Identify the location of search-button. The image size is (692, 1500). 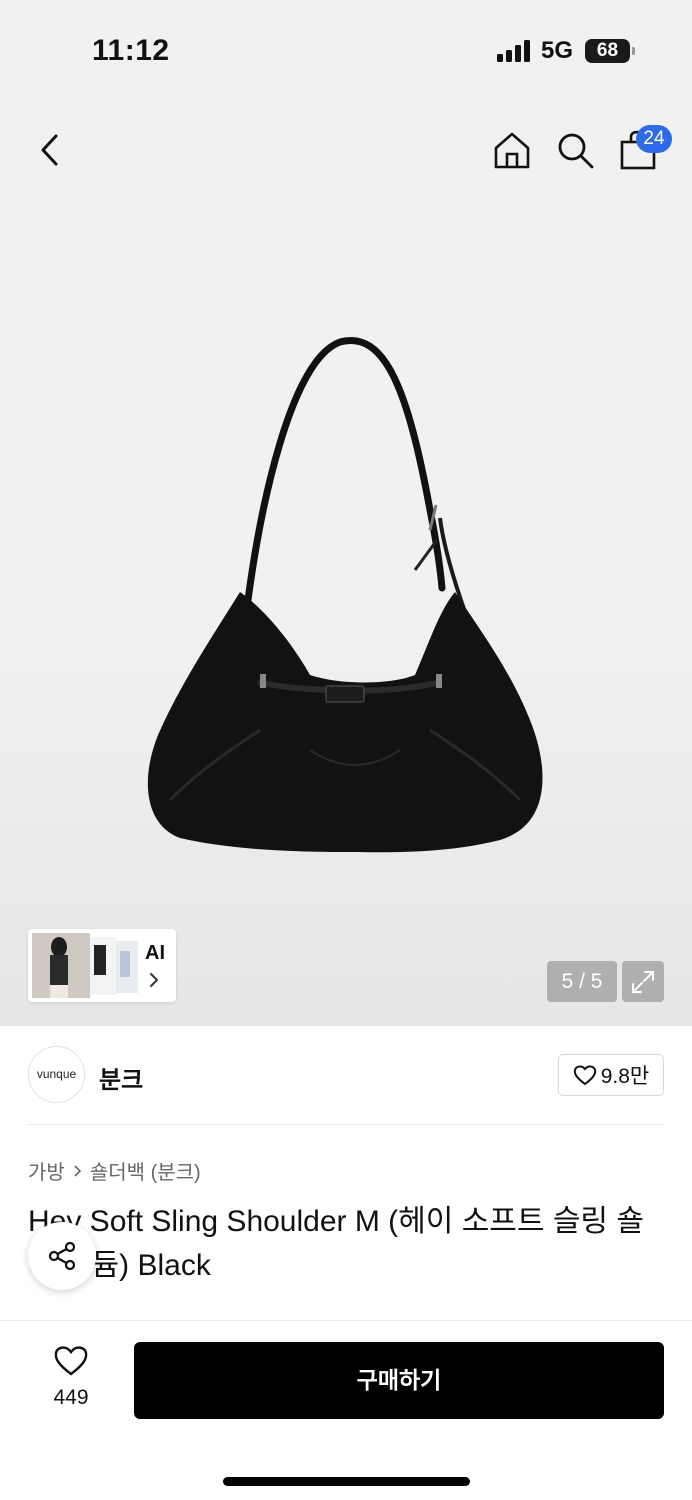
(575, 150).